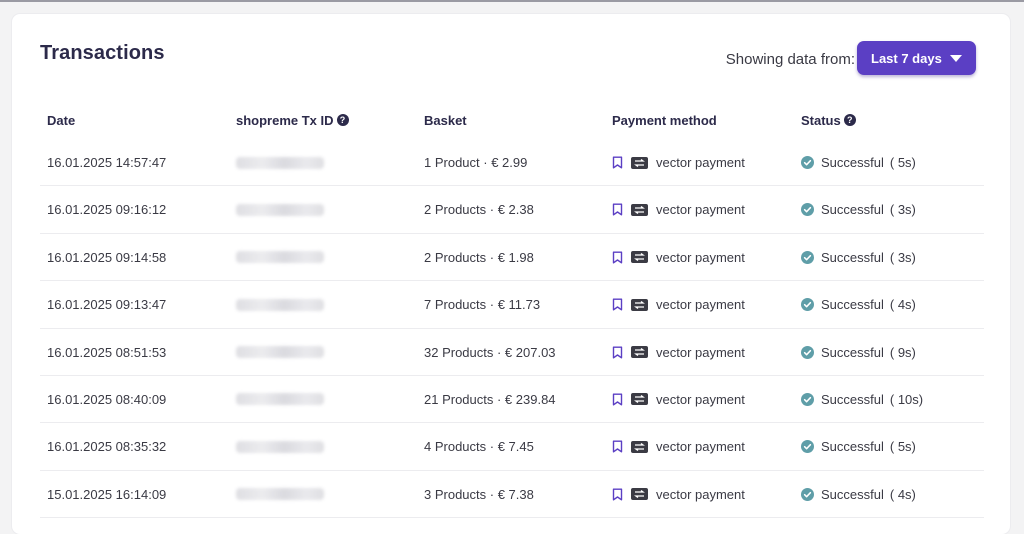 Image resolution: width=1024 pixels, height=534 pixels. I want to click on row-date: 16.01.2025 08:51:53, so click(107, 352).